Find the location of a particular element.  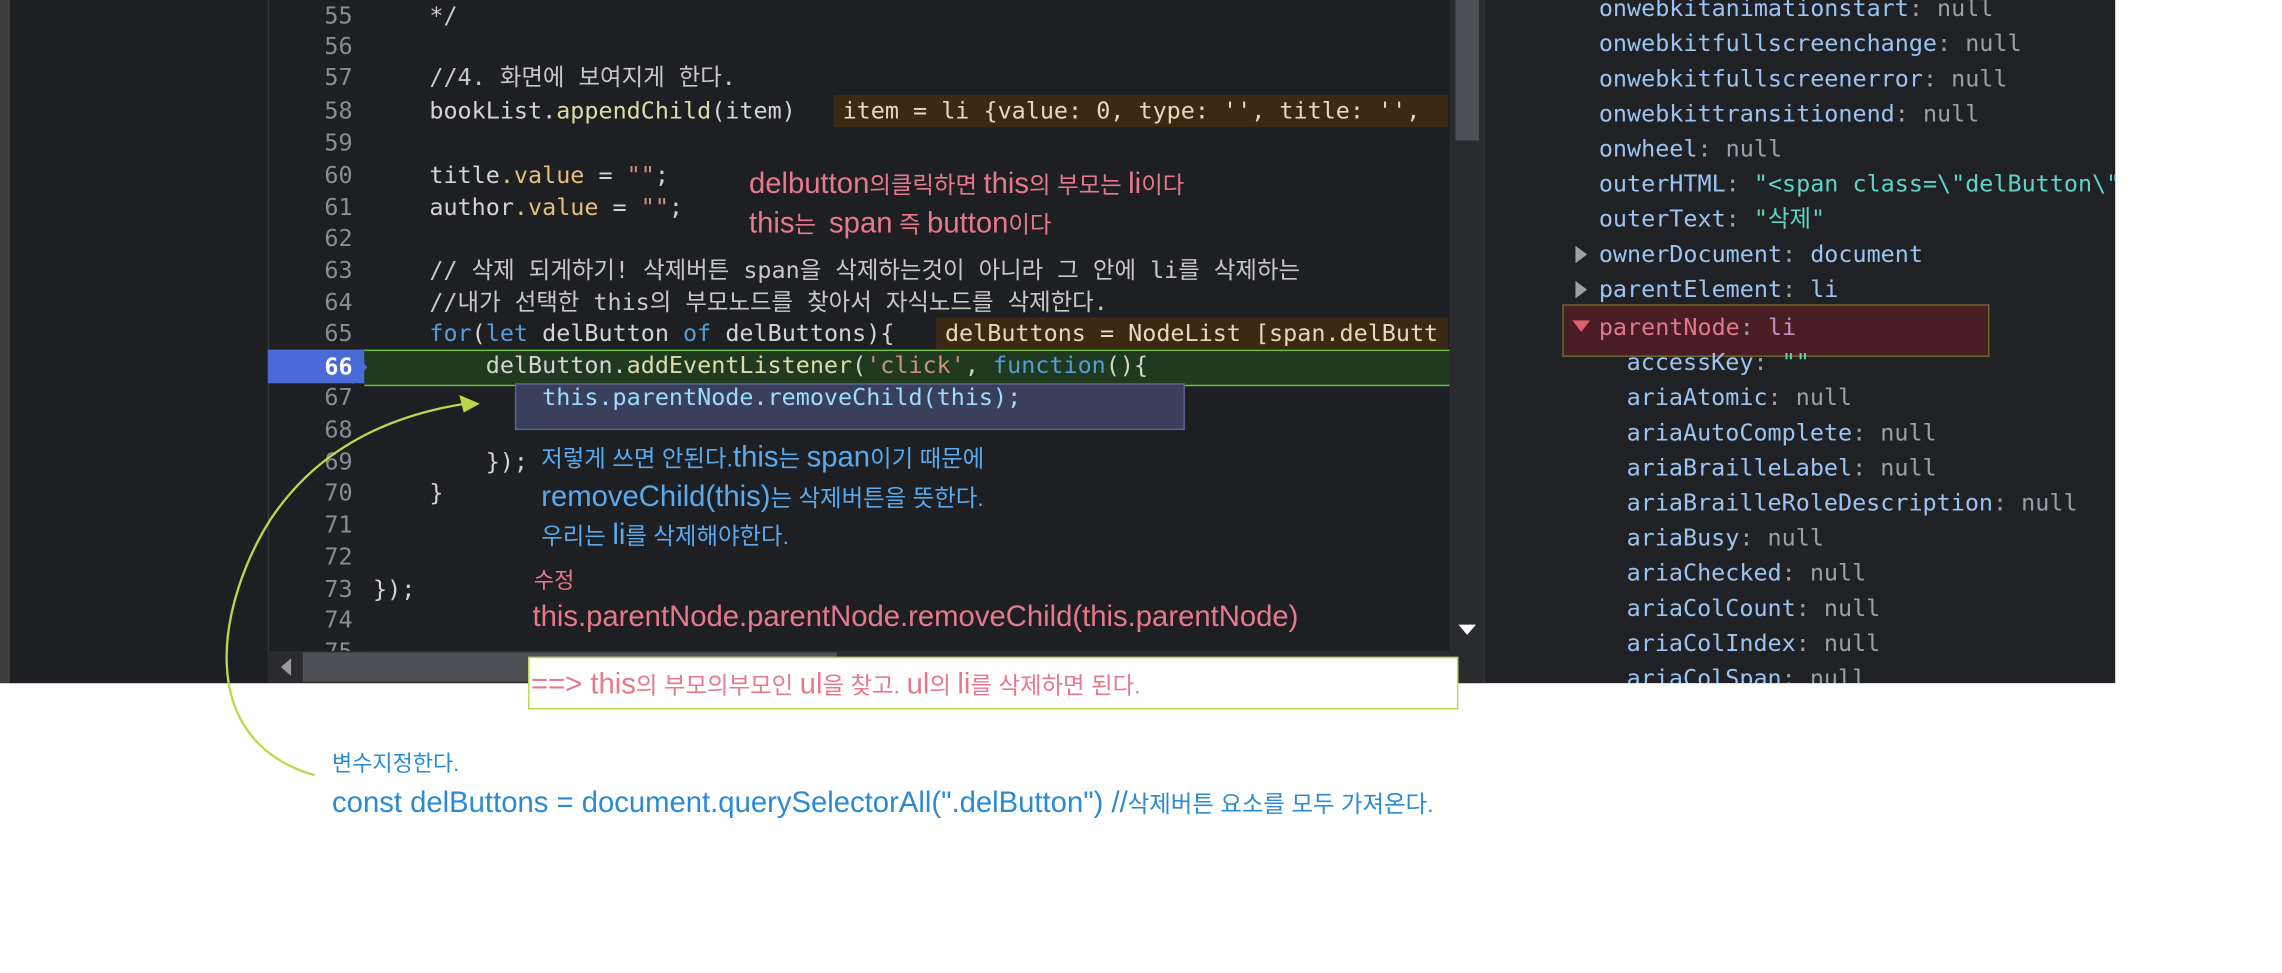

arrow-head-icon is located at coordinates (469, 403).